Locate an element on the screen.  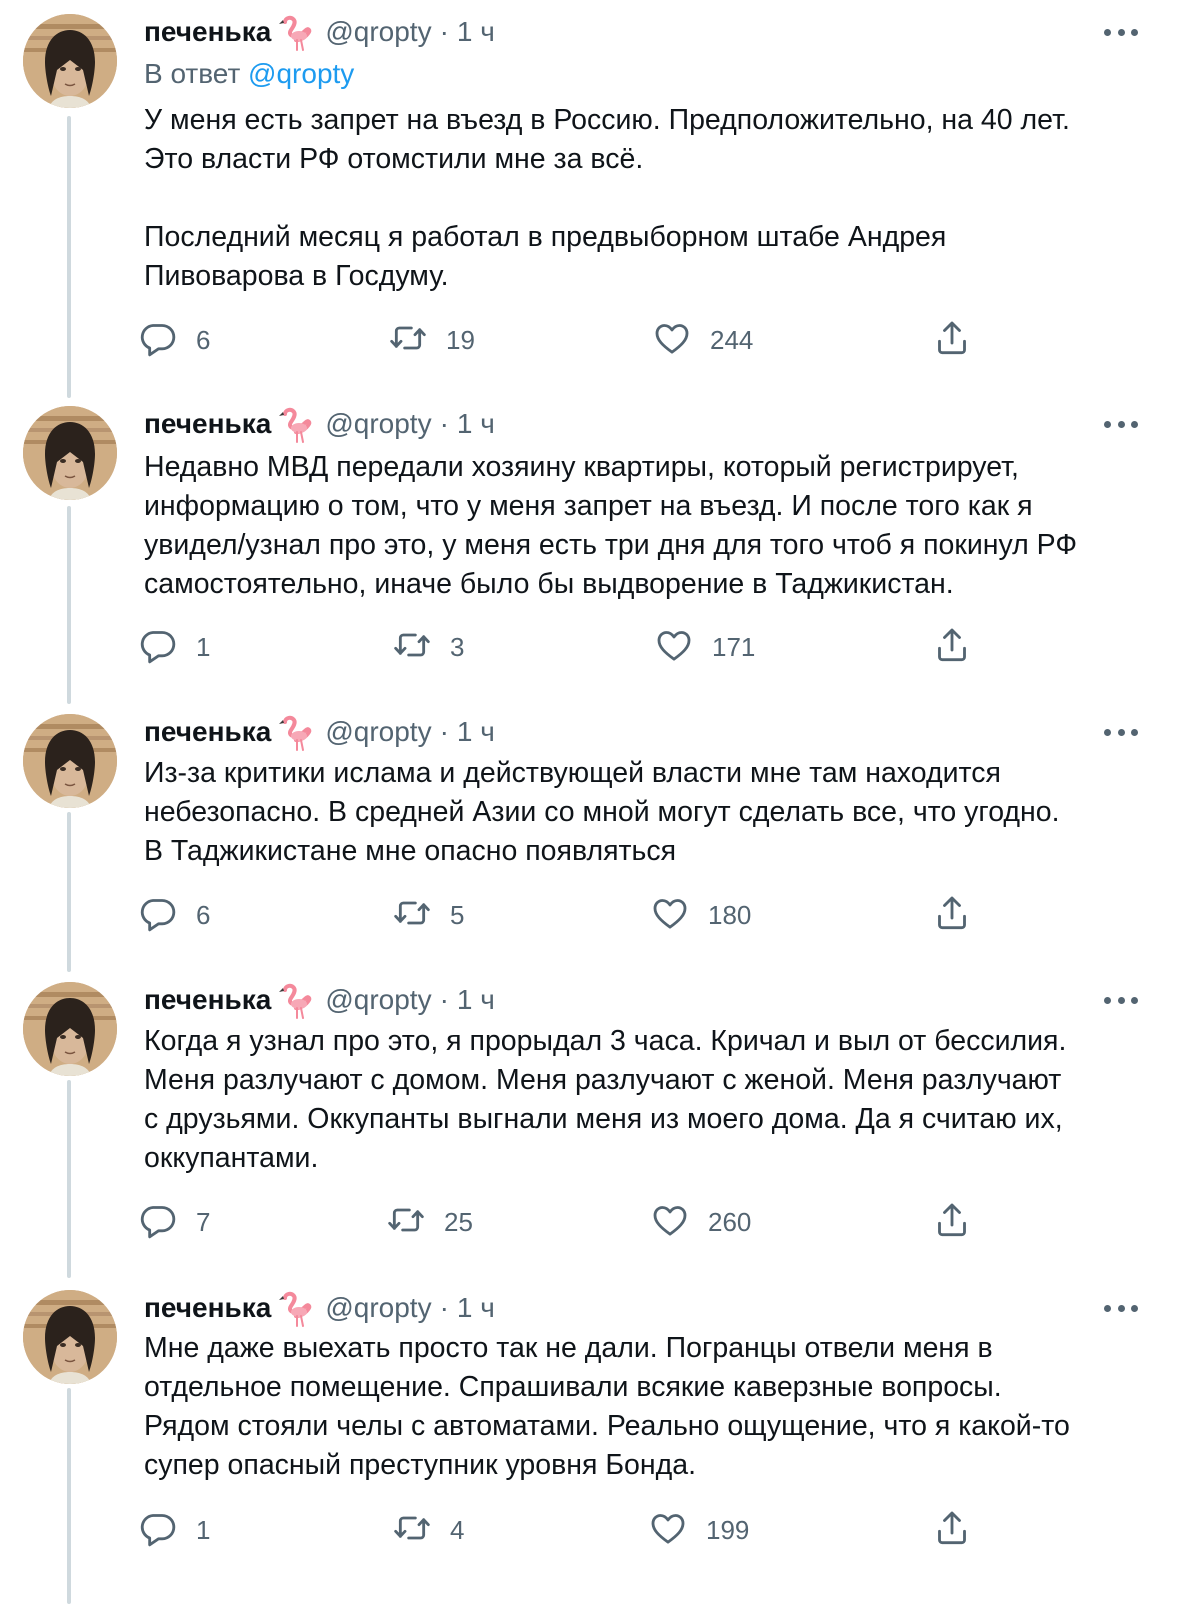
like-button: 260 is located at coordinates (700, 1222).